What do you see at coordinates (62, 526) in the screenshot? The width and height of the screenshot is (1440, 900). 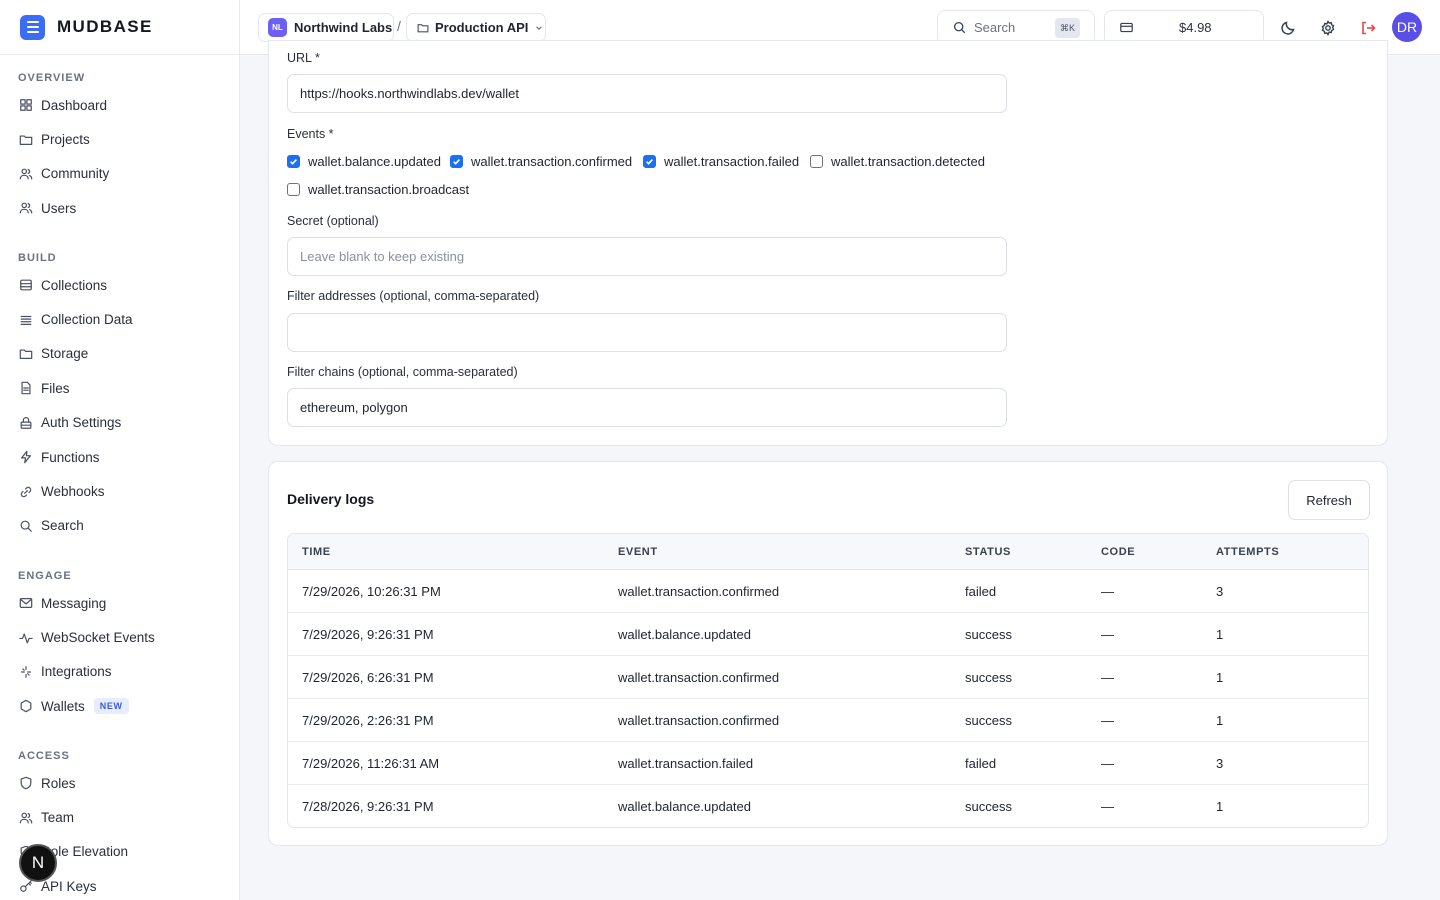 I see `sidebar-item-label: Search` at bounding box center [62, 526].